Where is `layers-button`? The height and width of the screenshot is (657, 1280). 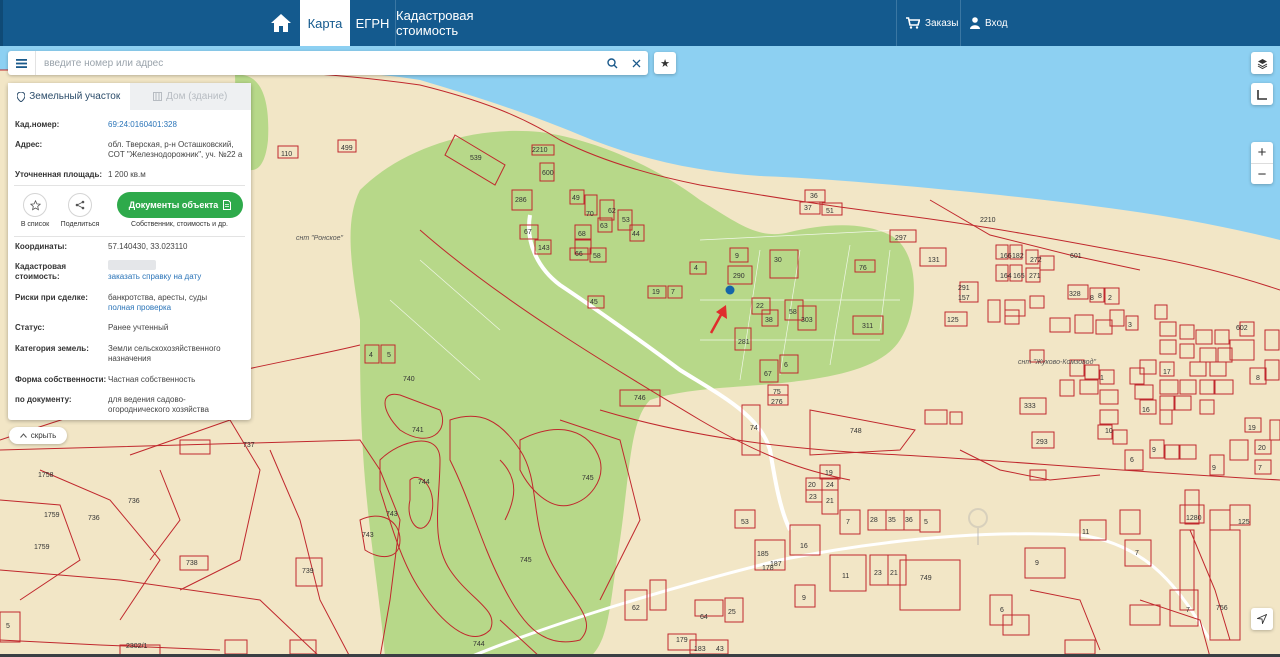 layers-button is located at coordinates (1262, 63).